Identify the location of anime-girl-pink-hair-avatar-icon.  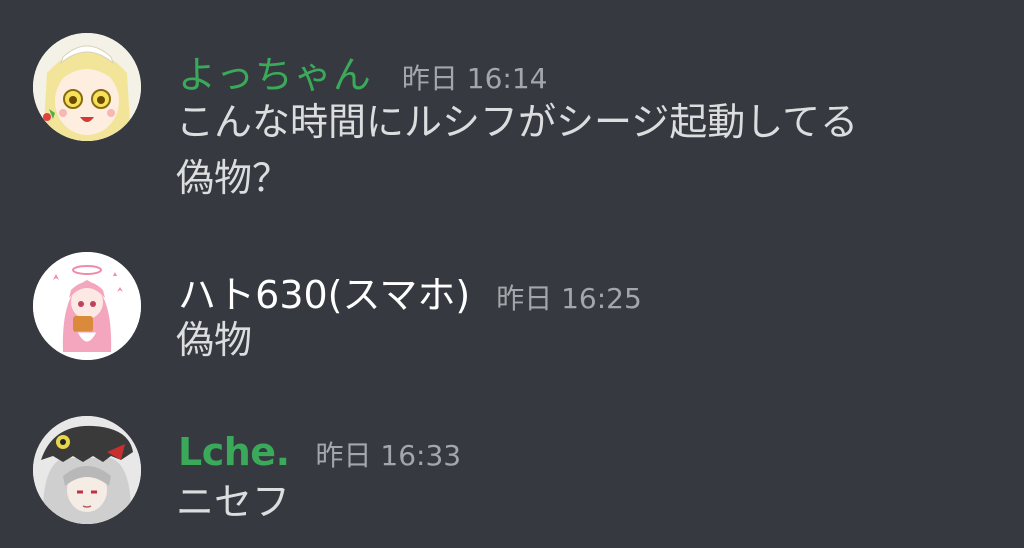
(87, 306).